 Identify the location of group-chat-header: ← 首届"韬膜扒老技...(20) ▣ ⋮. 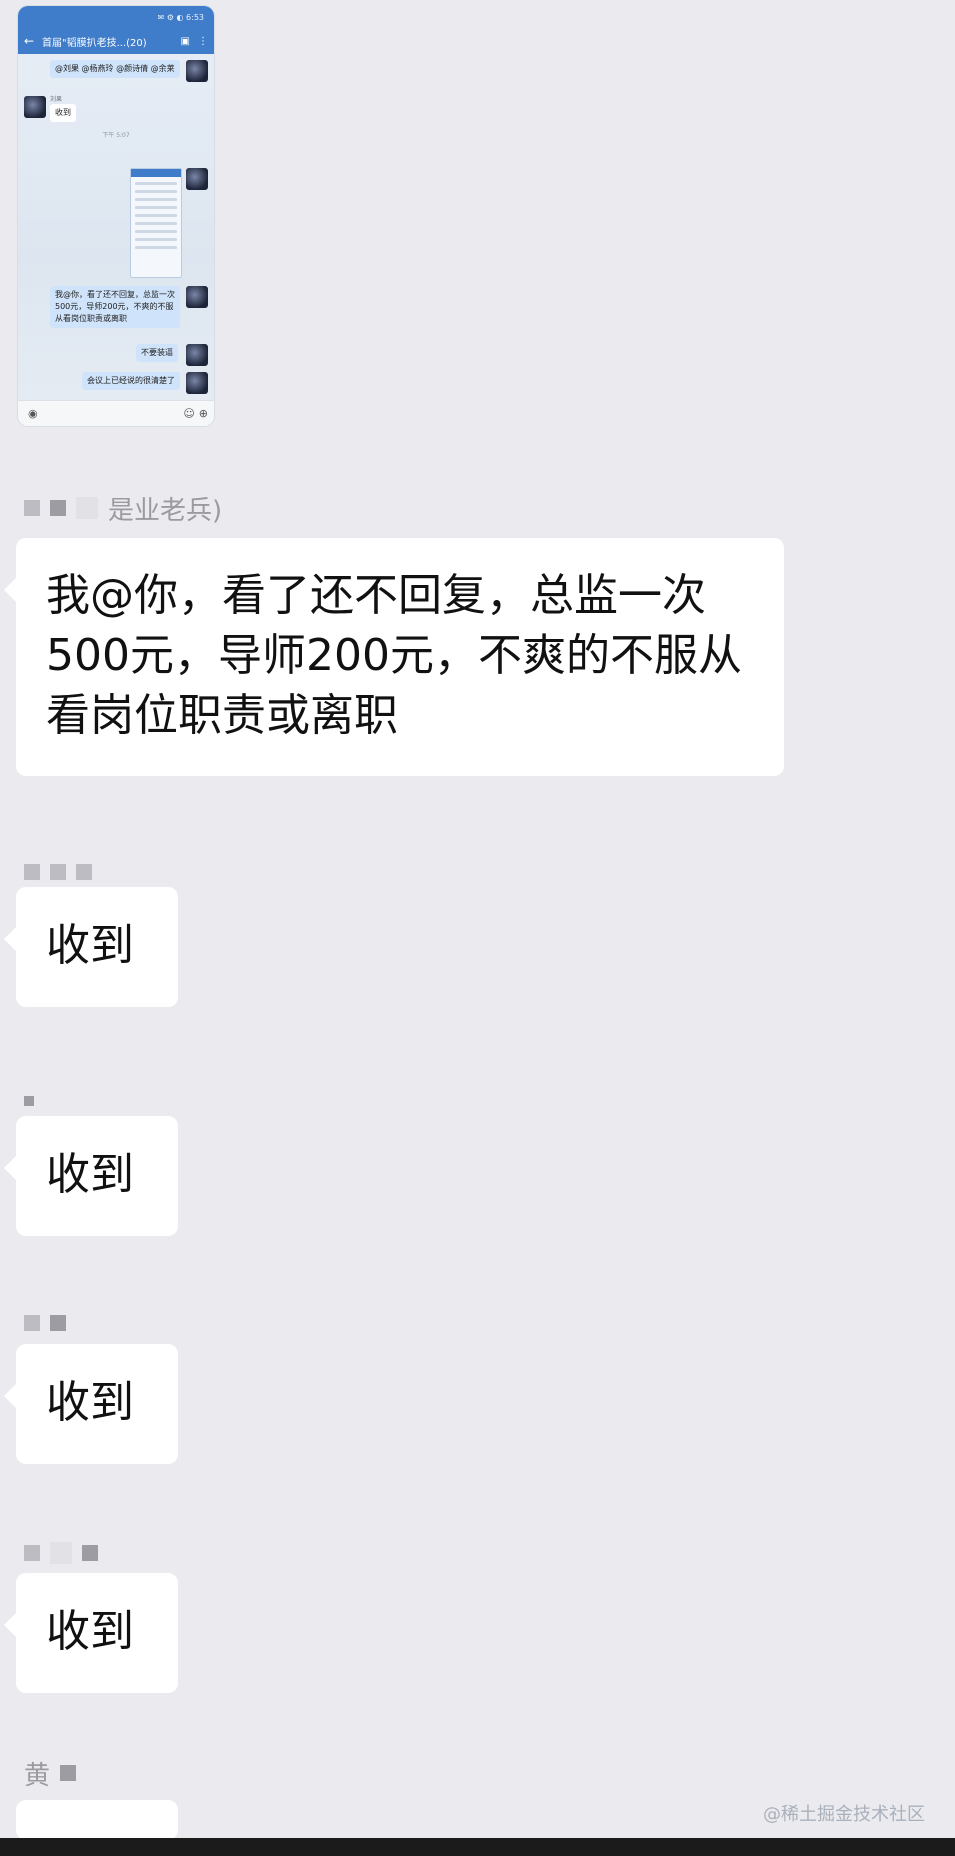
(116, 41).